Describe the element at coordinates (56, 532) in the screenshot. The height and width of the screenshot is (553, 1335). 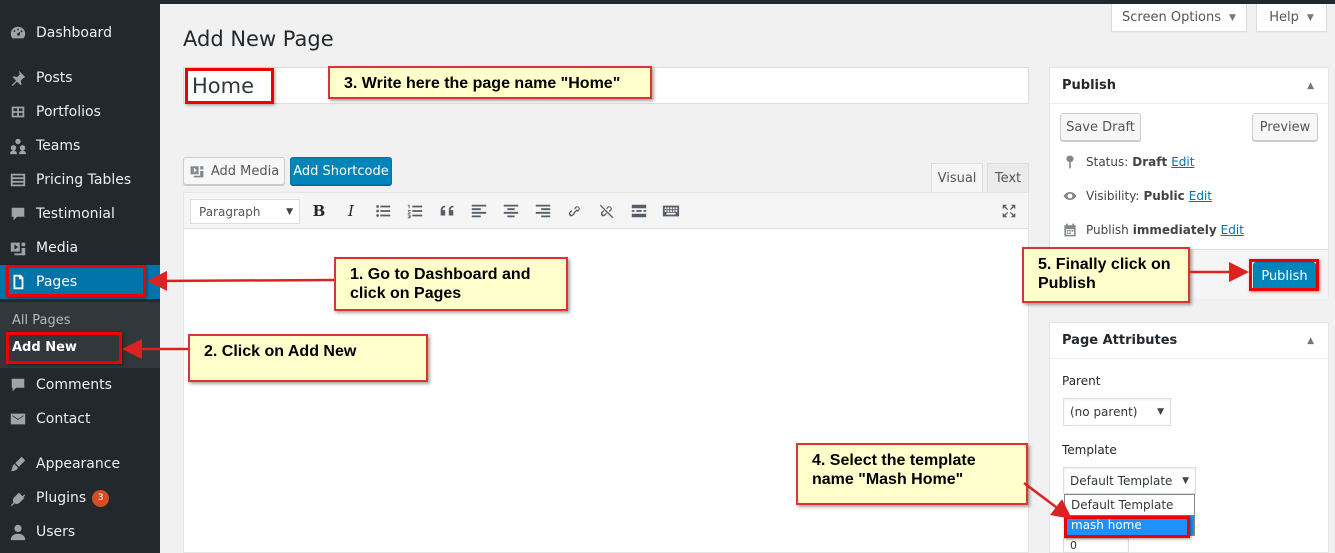
I see `sidebar-item-label: Users` at that location.